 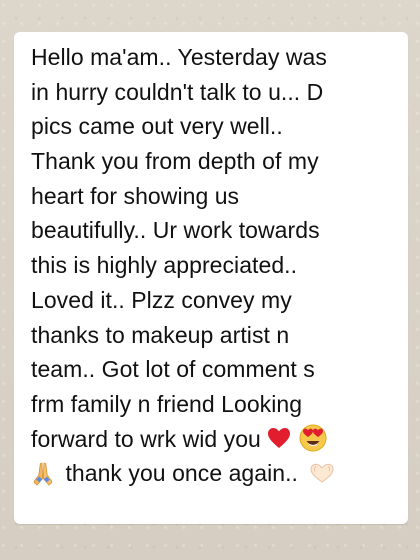 What do you see at coordinates (160, 334) in the screenshot?
I see `message-line: thanks to makeup artist n` at bounding box center [160, 334].